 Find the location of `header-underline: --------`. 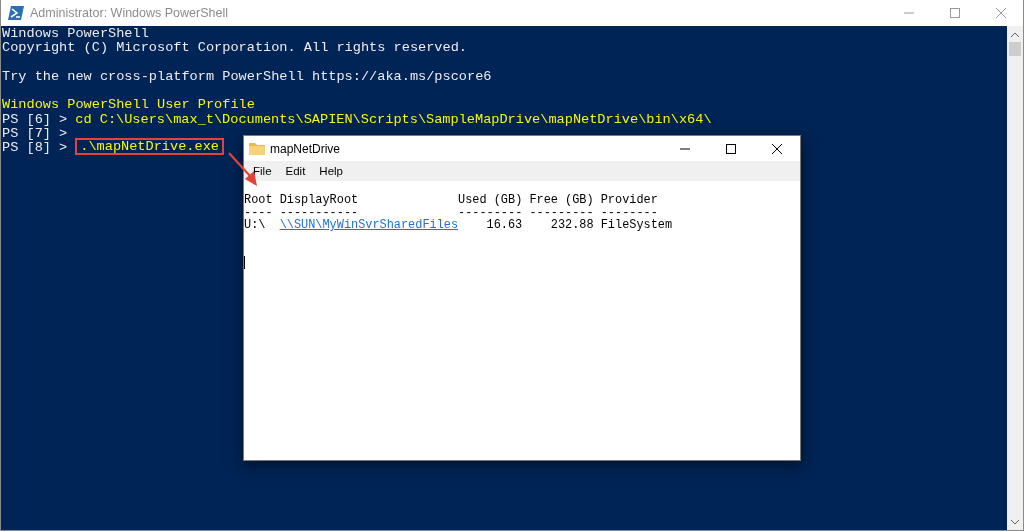

header-underline: -------- is located at coordinates (629, 212).